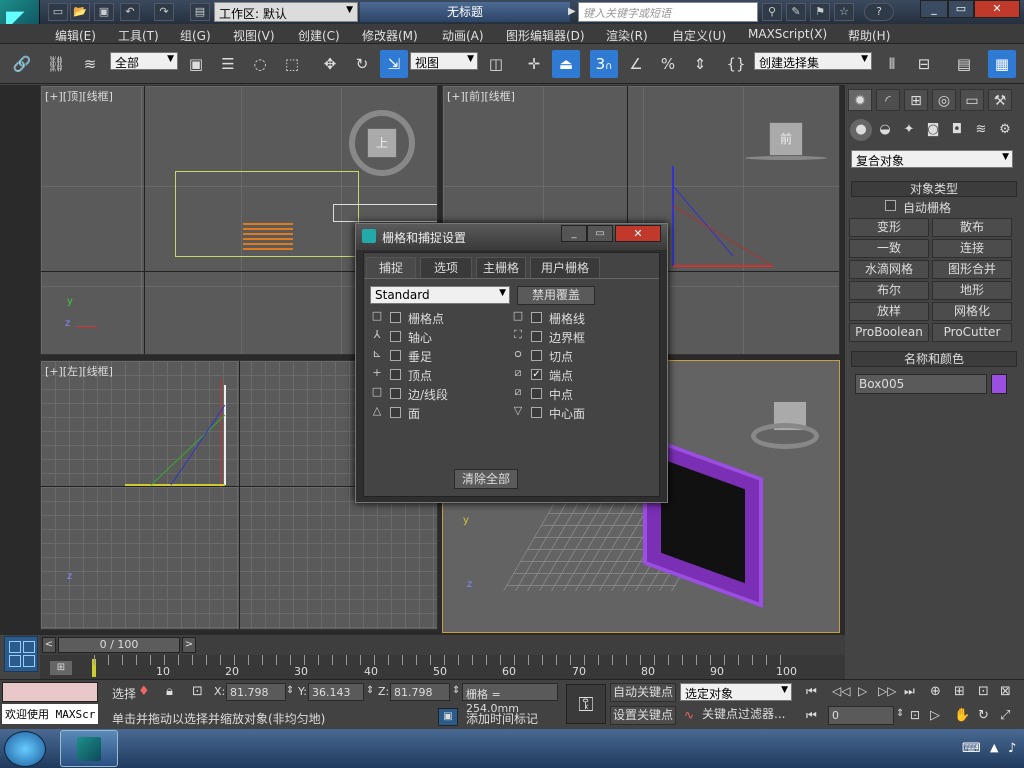 This screenshot has width=1024, height=768. I want to click on menu-group: 组(G), so click(195, 35).